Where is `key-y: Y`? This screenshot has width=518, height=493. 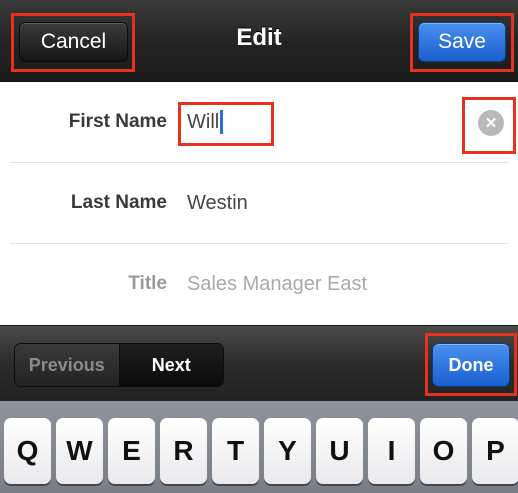
key-y: Y is located at coordinates (287, 451).